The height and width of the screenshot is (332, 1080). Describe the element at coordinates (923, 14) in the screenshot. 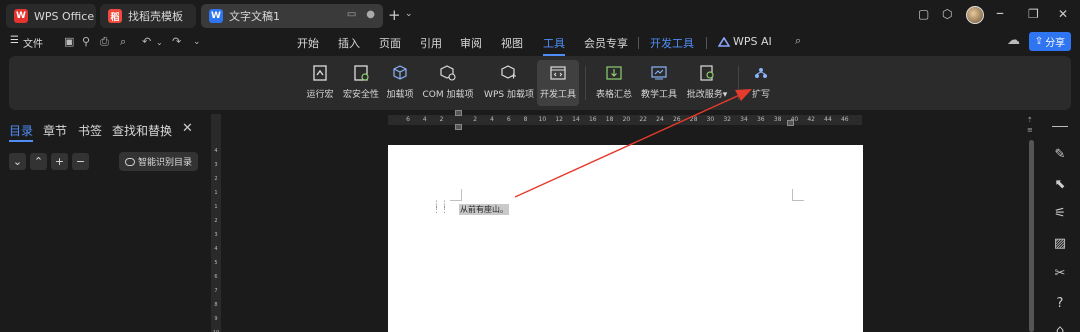

I see `window-layout-icon: ▢` at that location.